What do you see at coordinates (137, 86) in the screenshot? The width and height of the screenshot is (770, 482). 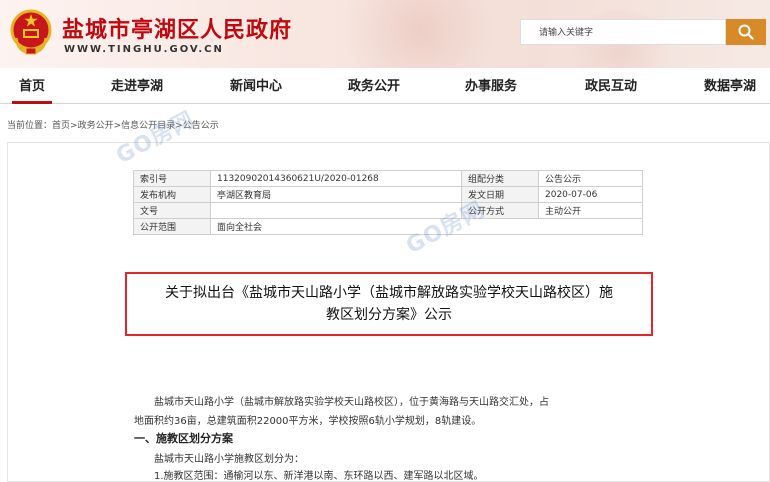 I see `nav-item-about: 走进亭湖` at bounding box center [137, 86].